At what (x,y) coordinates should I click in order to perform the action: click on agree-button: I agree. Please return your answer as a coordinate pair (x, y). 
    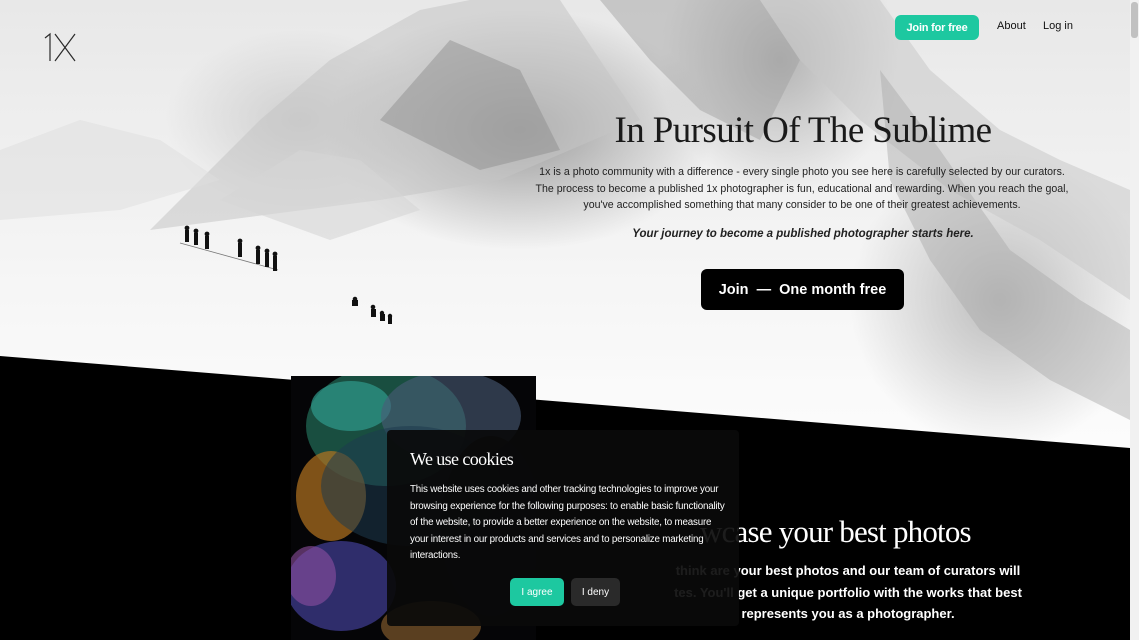
    Looking at the image, I should click on (537, 592).